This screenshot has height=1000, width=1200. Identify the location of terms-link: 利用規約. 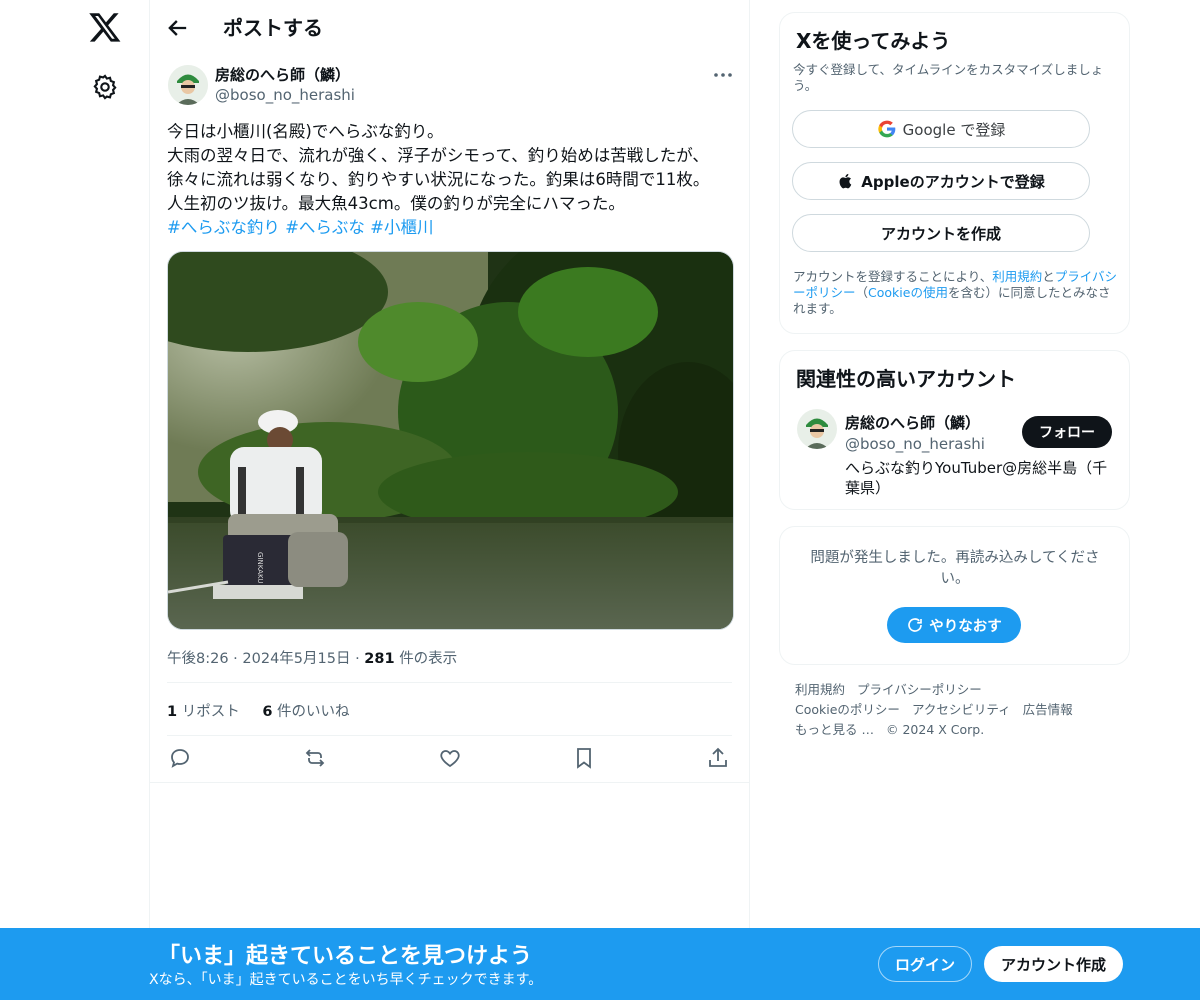
(1017, 276).